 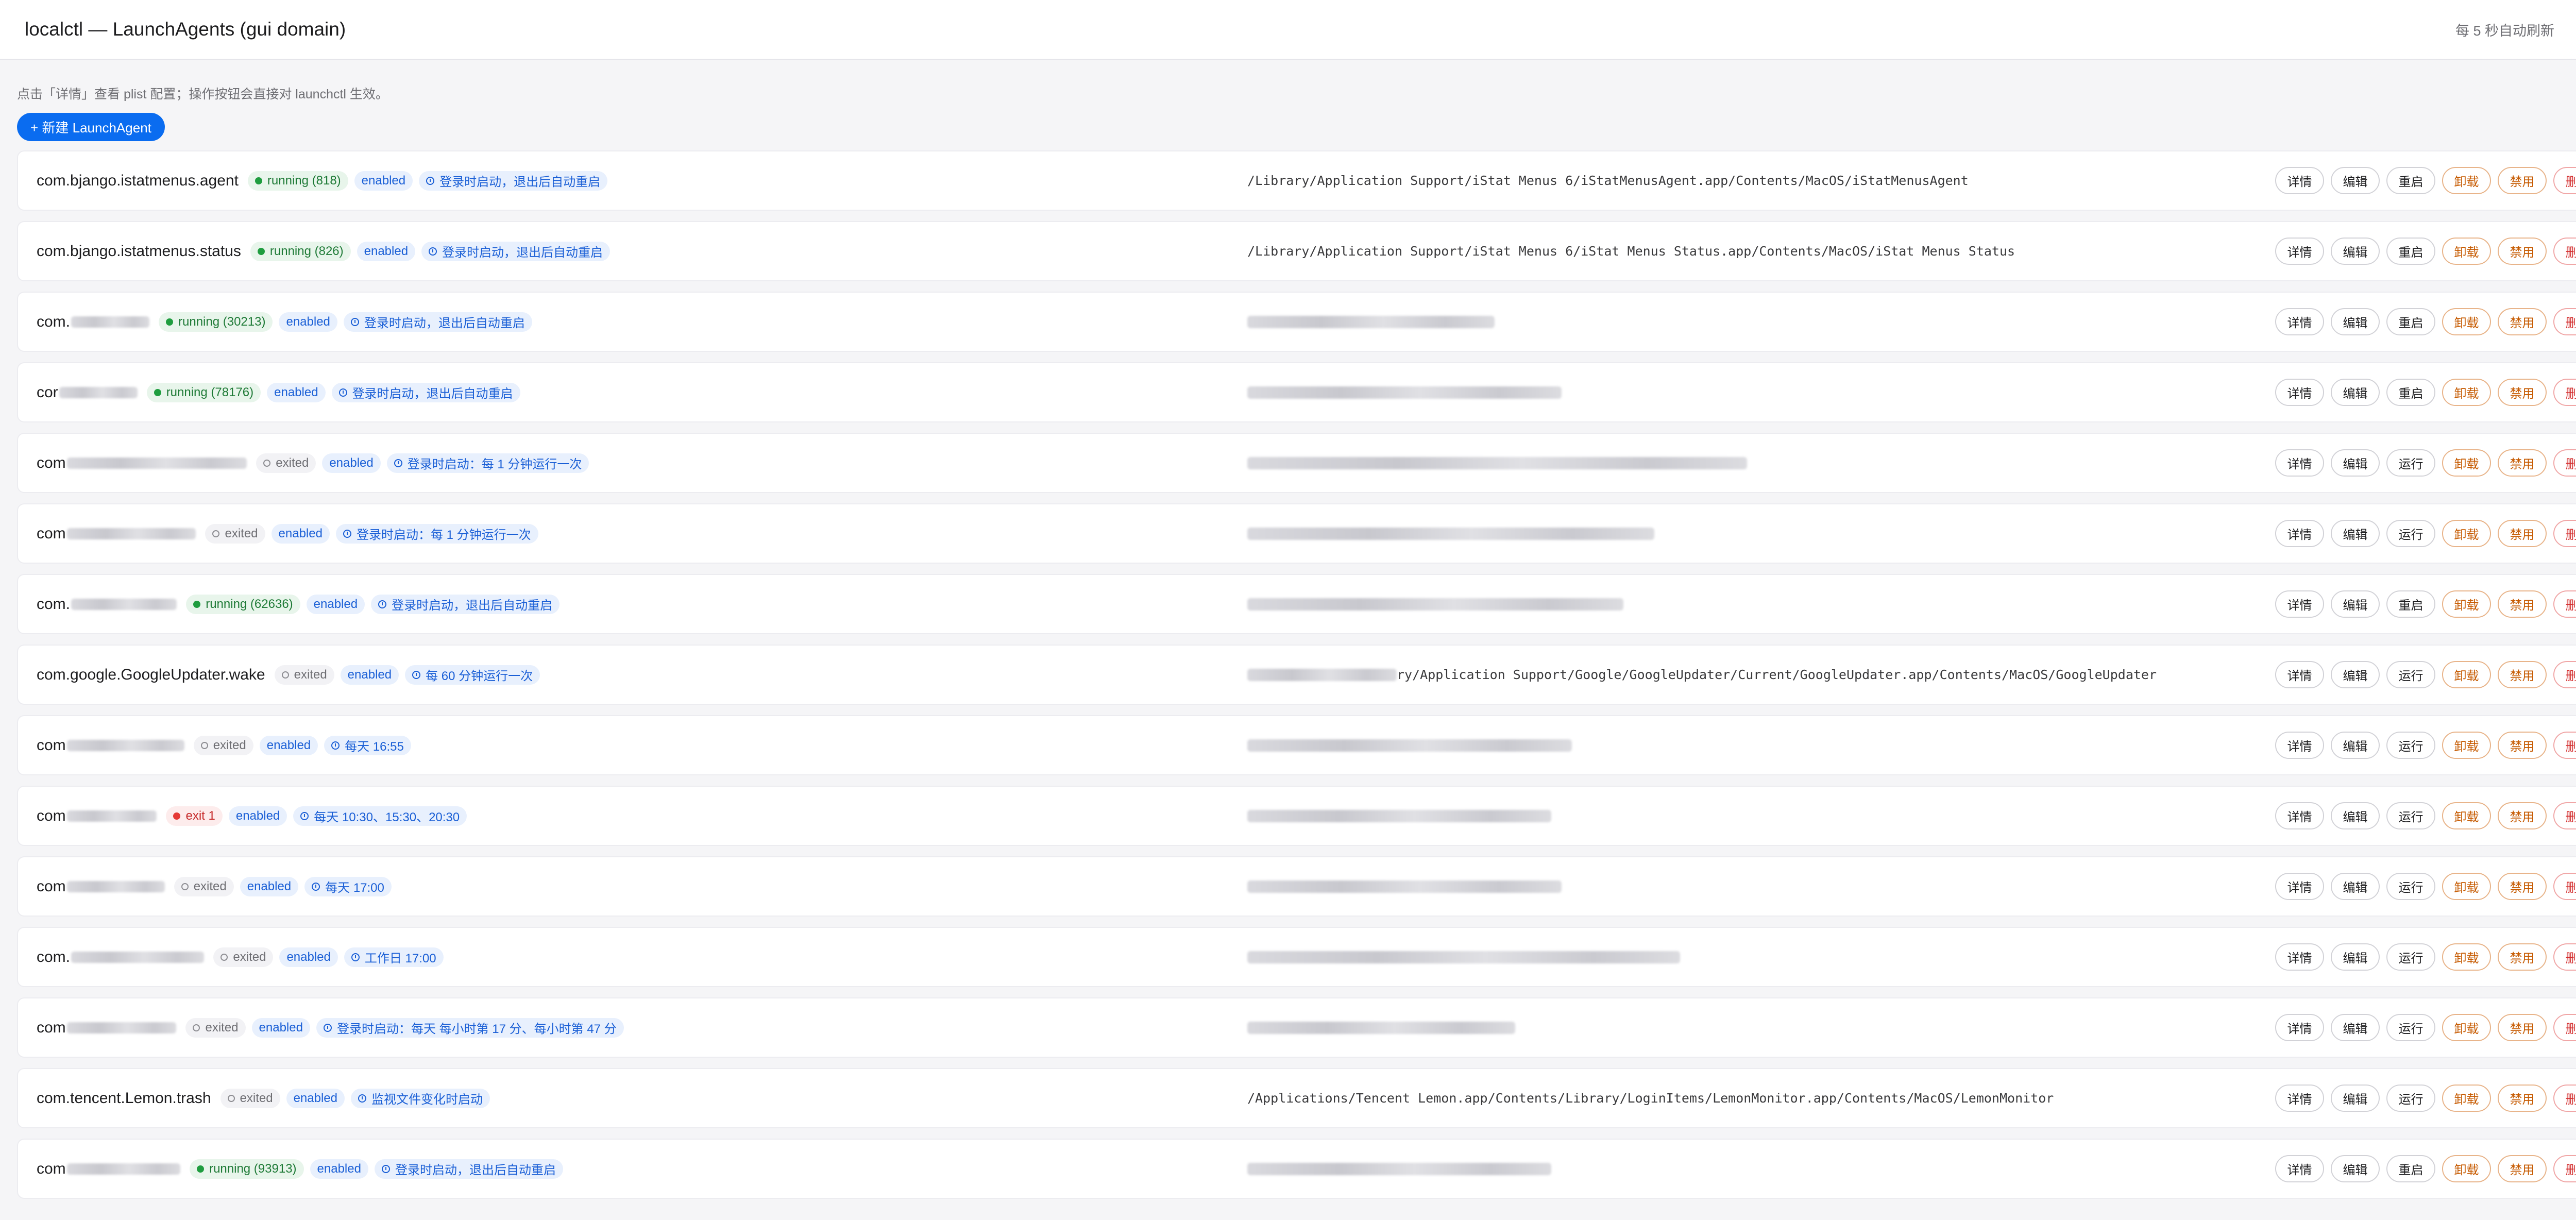 What do you see at coordinates (302, 745) in the screenshot?
I see `agent-chips: exited enabled 每天 16:55` at bounding box center [302, 745].